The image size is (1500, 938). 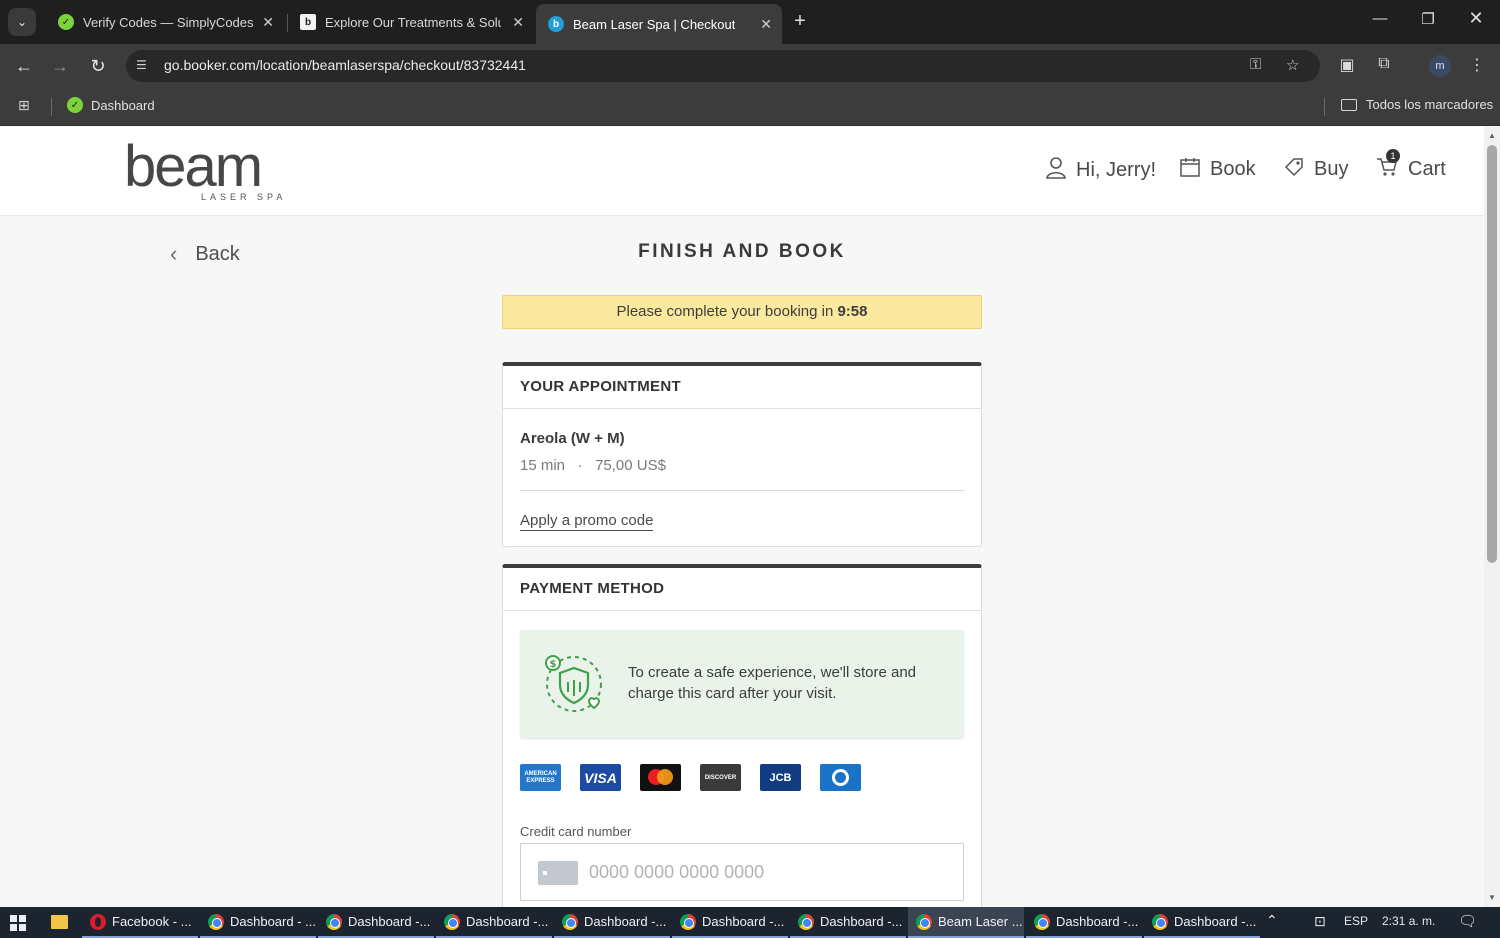 I want to click on tab-beam-checkout: b Beam Laser Spa | Checkout ✕, so click(x=659, y=24).